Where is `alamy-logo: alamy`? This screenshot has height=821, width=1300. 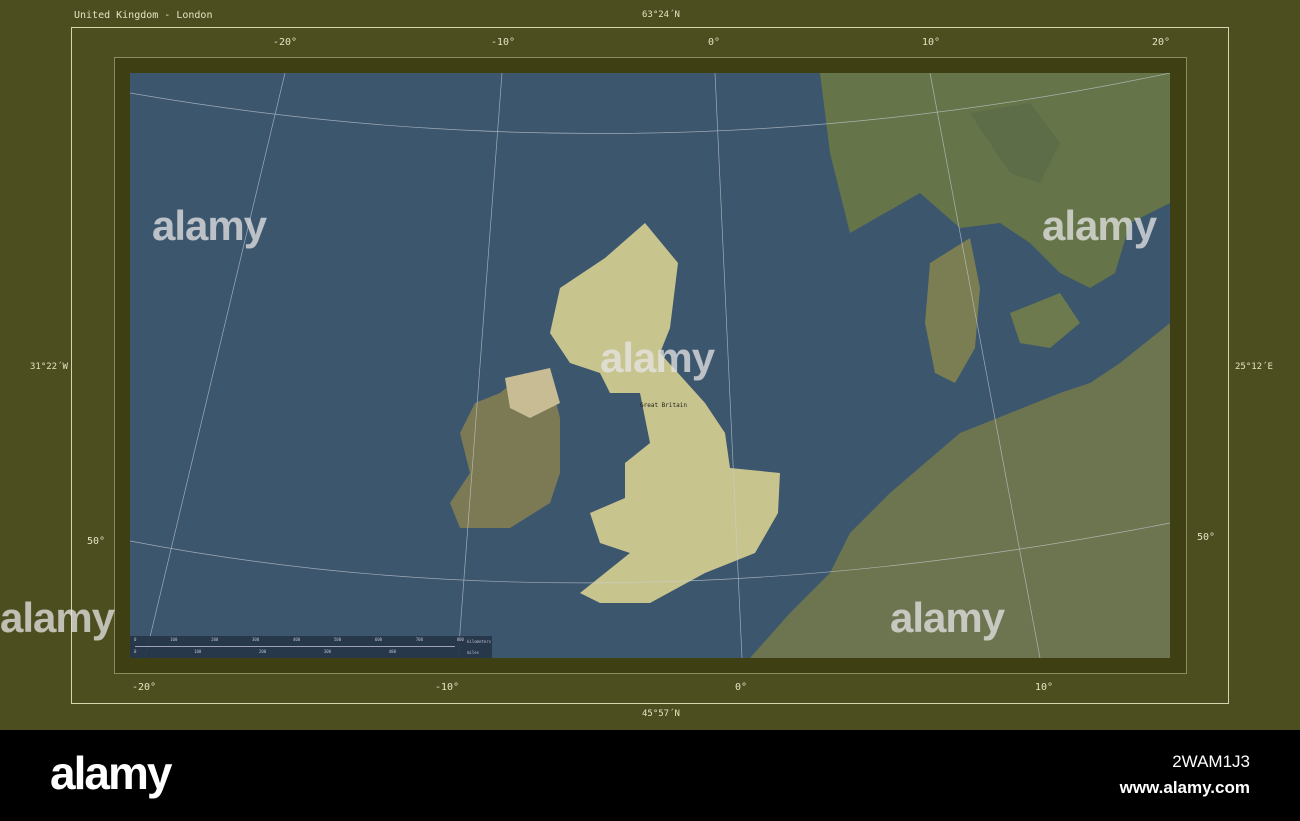 alamy-logo: alamy is located at coordinates (111, 773).